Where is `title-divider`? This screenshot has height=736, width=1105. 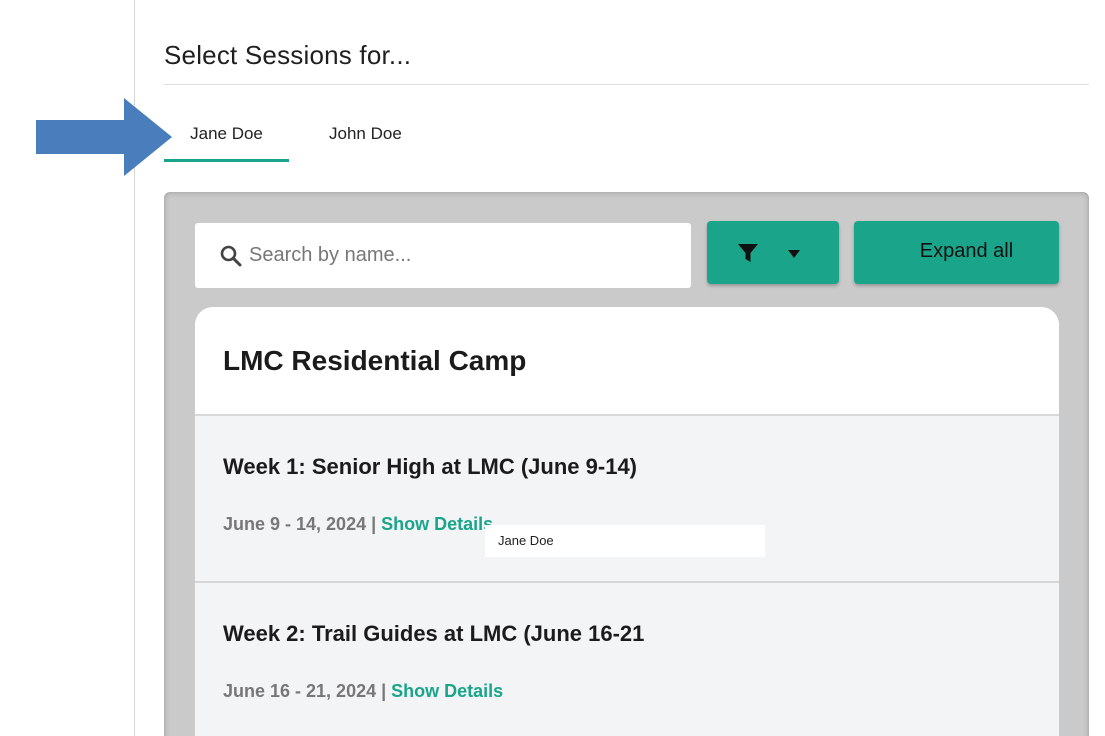
title-divider is located at coordinates (626, 84).